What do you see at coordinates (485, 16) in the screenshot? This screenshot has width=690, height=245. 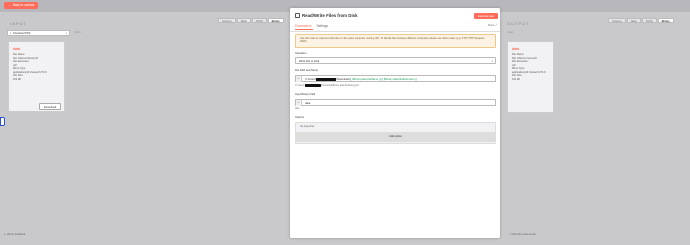 I see `execute-step-button: Execute step` at bounding box center [485, 16].